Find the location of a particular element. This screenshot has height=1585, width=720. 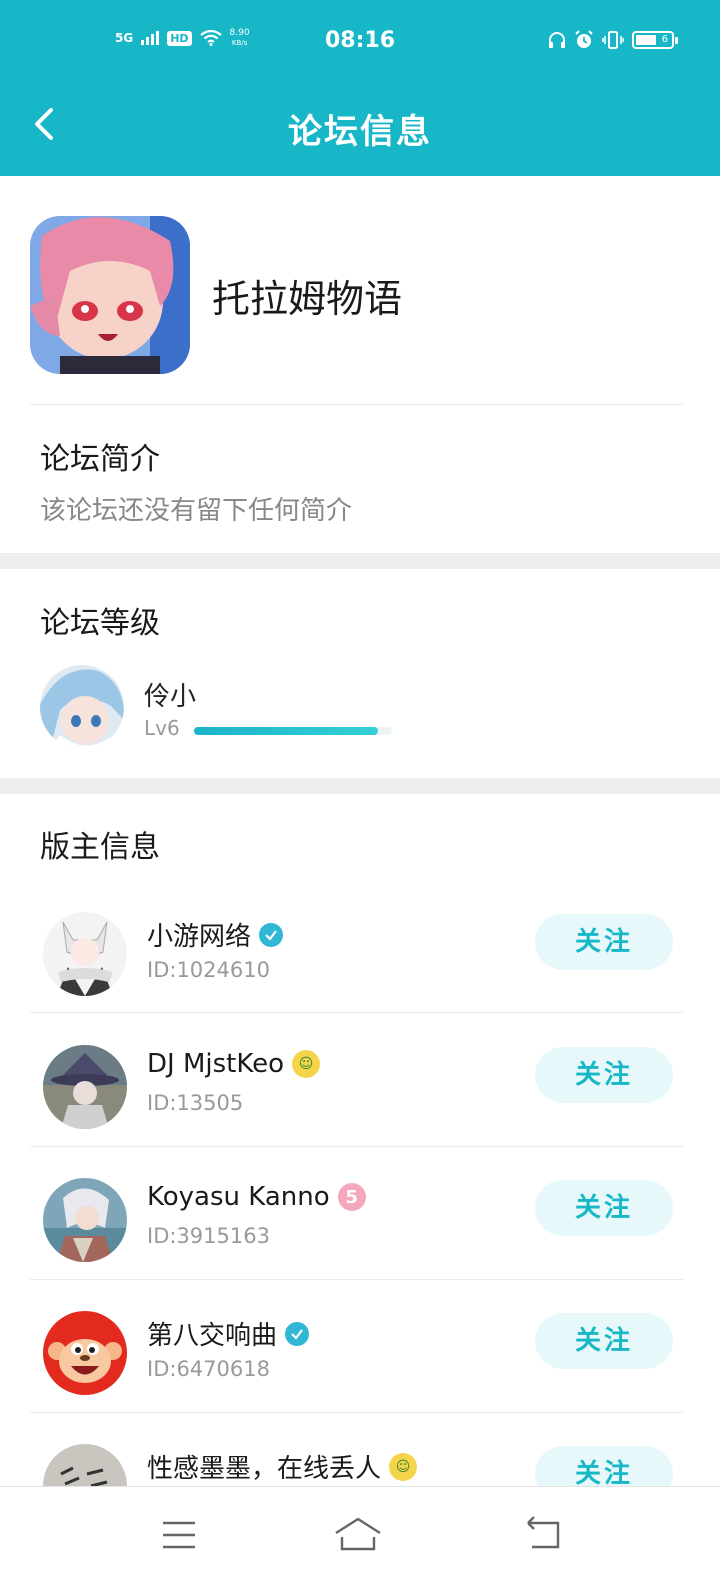

menu-icon is located at coordinates (179, 1535).